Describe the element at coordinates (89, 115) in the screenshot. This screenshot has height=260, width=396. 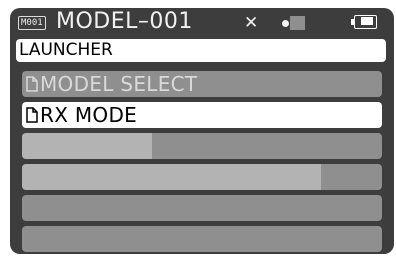
I see `menu-item-label: RX MODE` at that location.